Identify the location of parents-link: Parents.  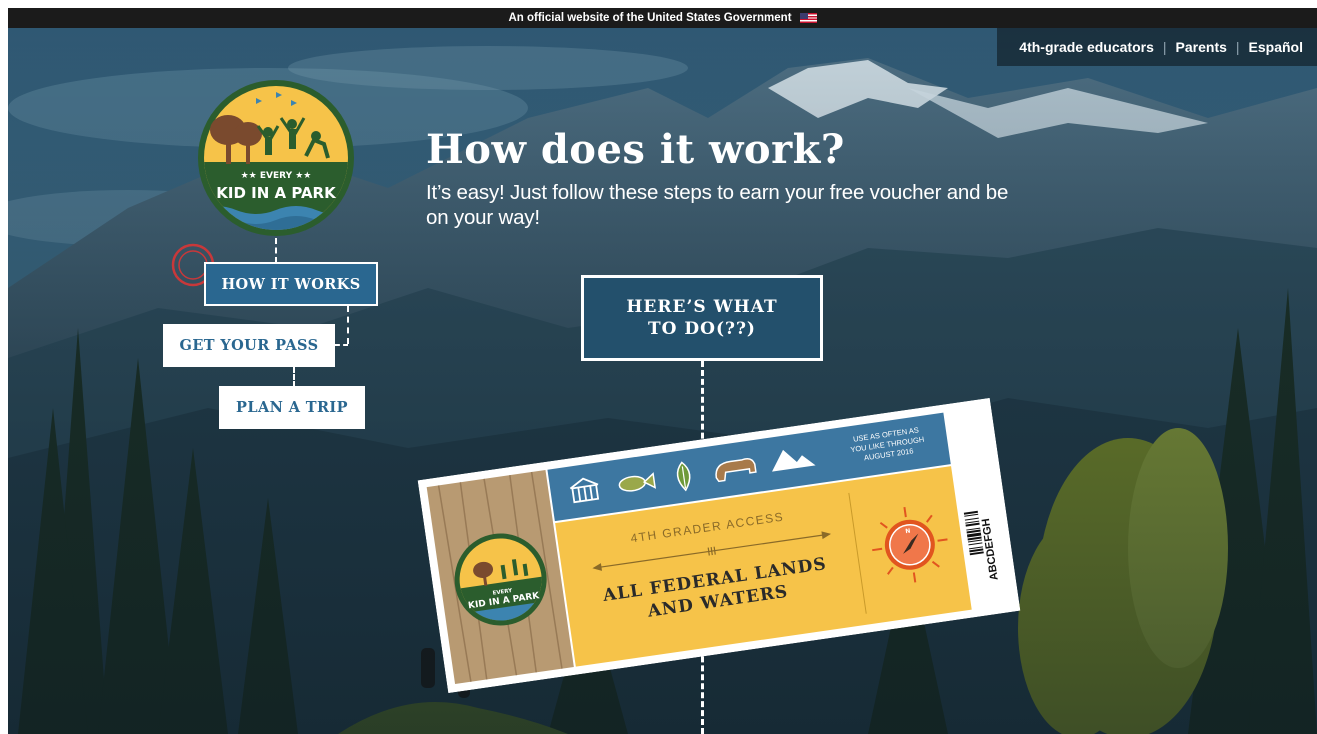
(1201, 47).